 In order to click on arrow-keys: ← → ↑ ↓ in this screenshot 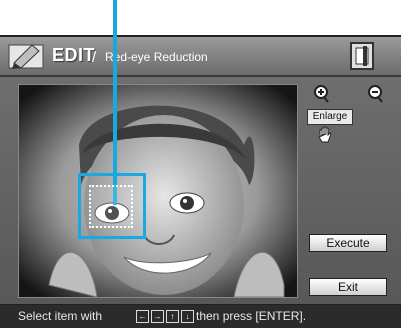, I will do `click(166, 316)`.